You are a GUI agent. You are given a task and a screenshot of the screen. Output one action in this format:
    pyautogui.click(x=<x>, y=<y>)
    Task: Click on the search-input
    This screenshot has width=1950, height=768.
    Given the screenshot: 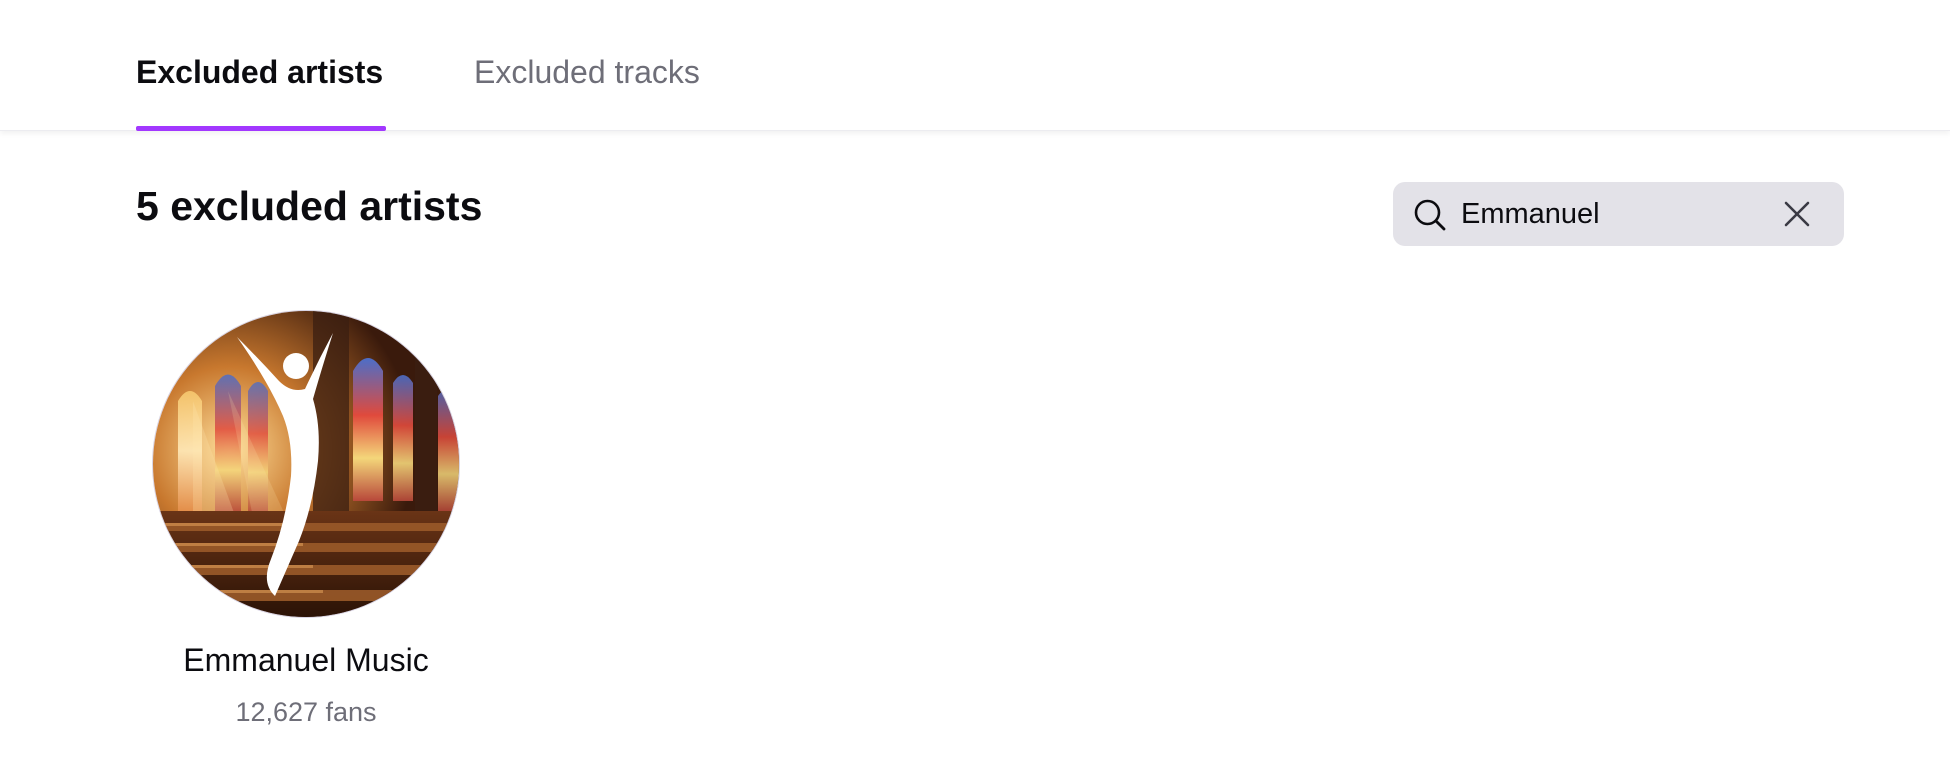 What is the action you would take?
    pyautogui.click(x=1611, y=214)
    